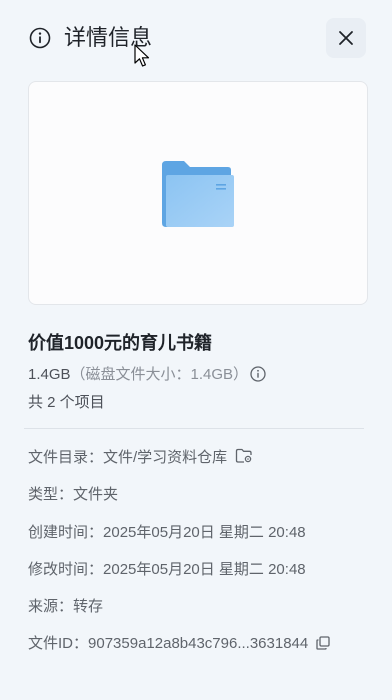  Describe the element at coordinates (66, 532) in the screenshot. I see `created-label: 创建时间：` at that location.